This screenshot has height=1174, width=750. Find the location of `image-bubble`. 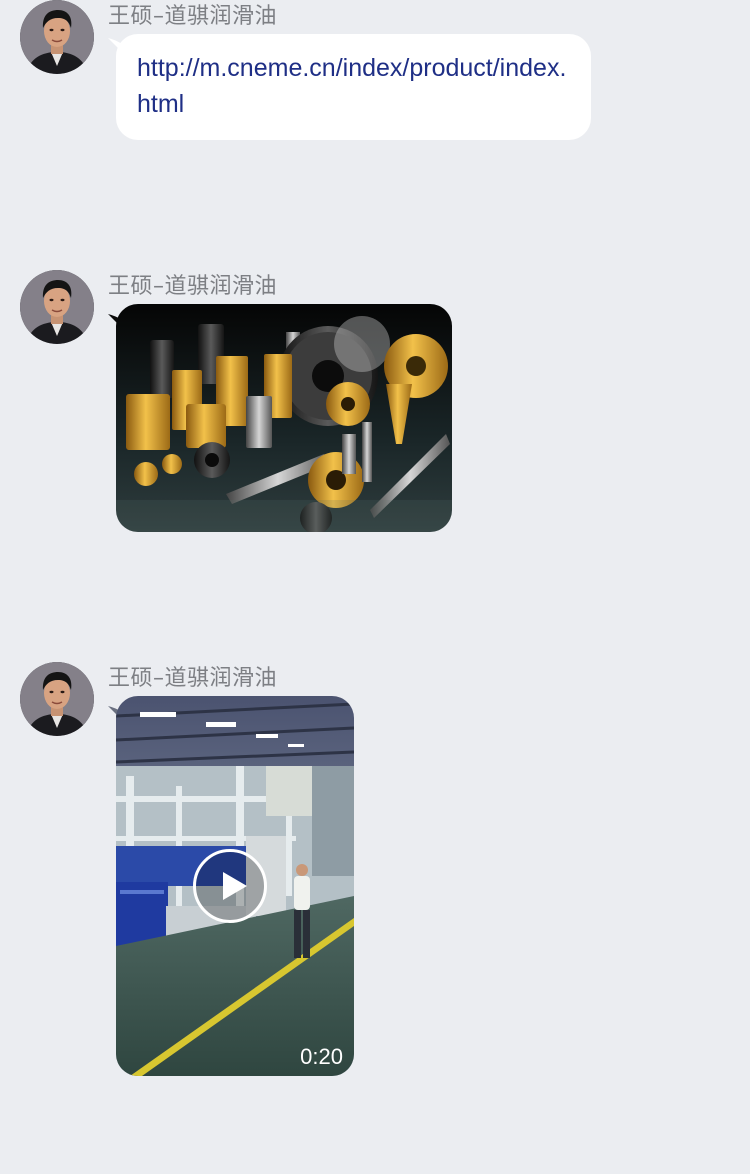

image-bubble is located at coordinates (284, 418).